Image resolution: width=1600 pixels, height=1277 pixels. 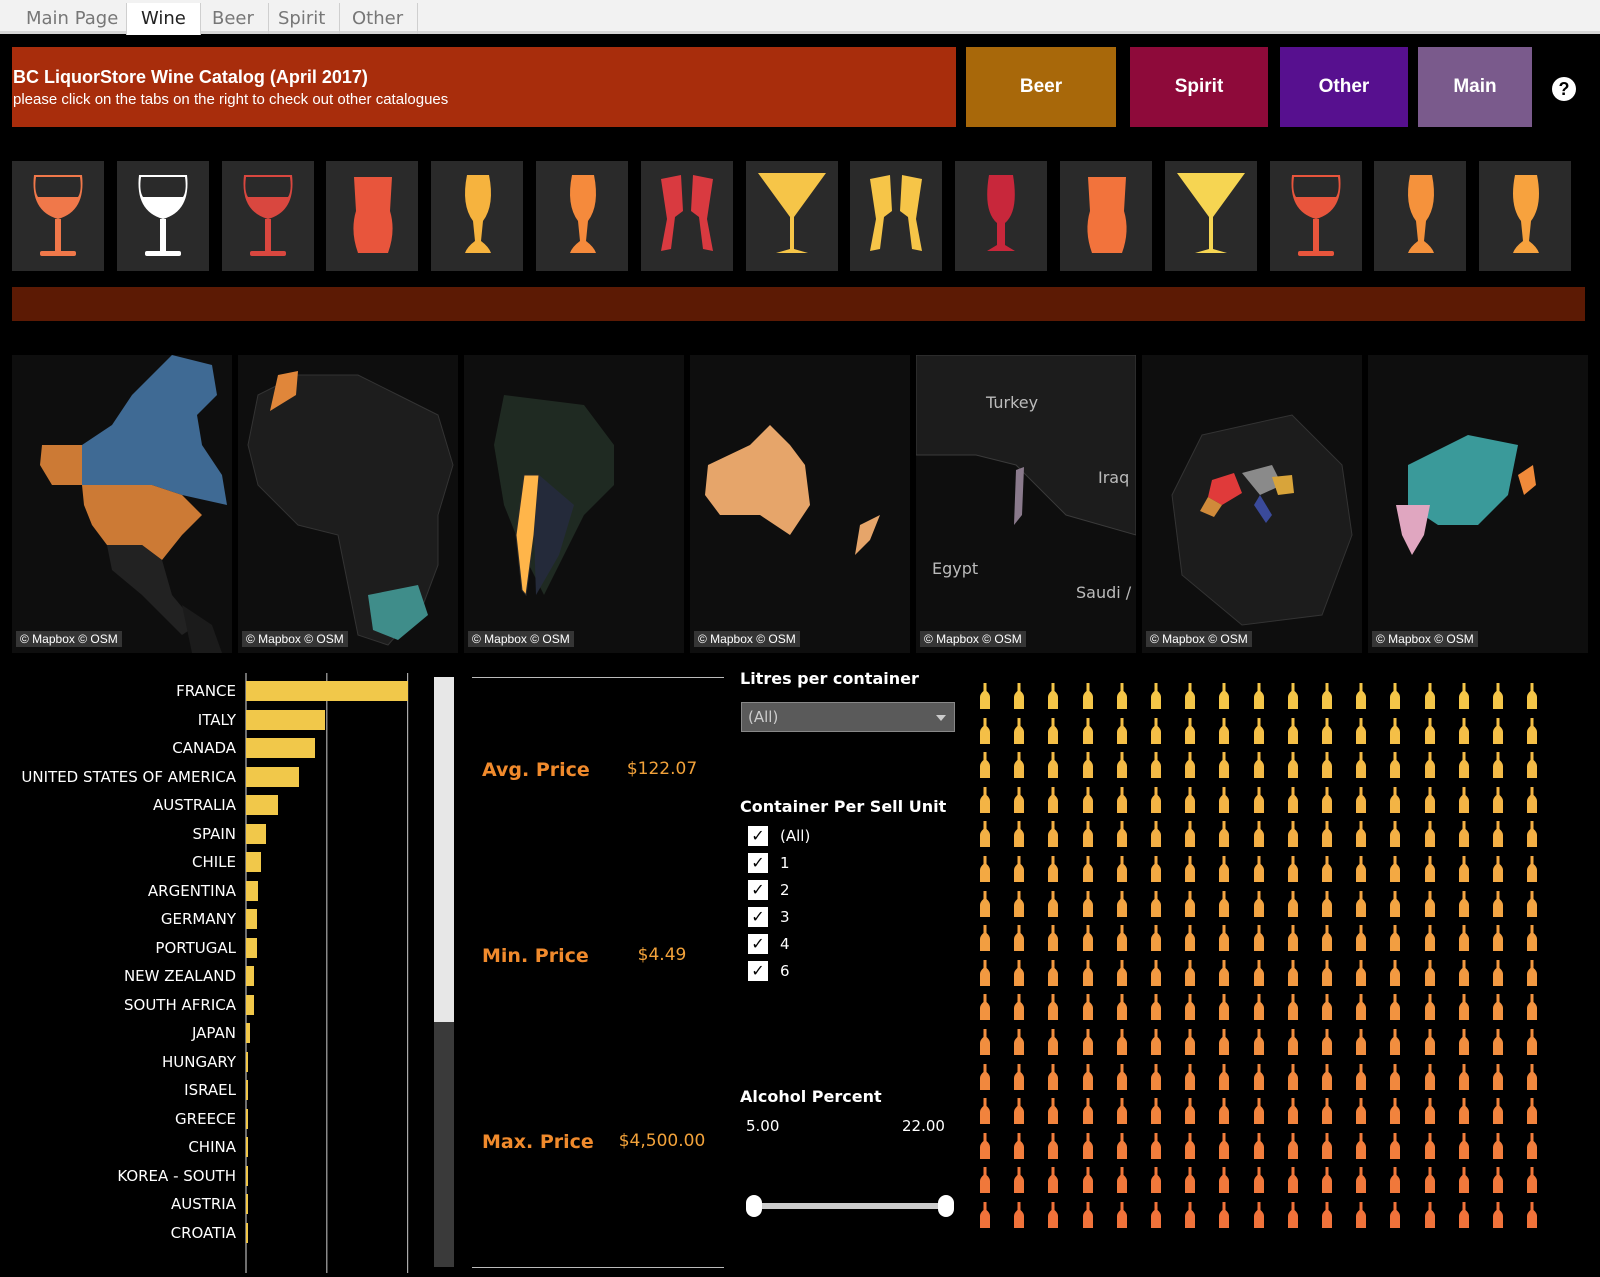 I want to click on tab-spirit: Spirit, so click(x=302, y=18).